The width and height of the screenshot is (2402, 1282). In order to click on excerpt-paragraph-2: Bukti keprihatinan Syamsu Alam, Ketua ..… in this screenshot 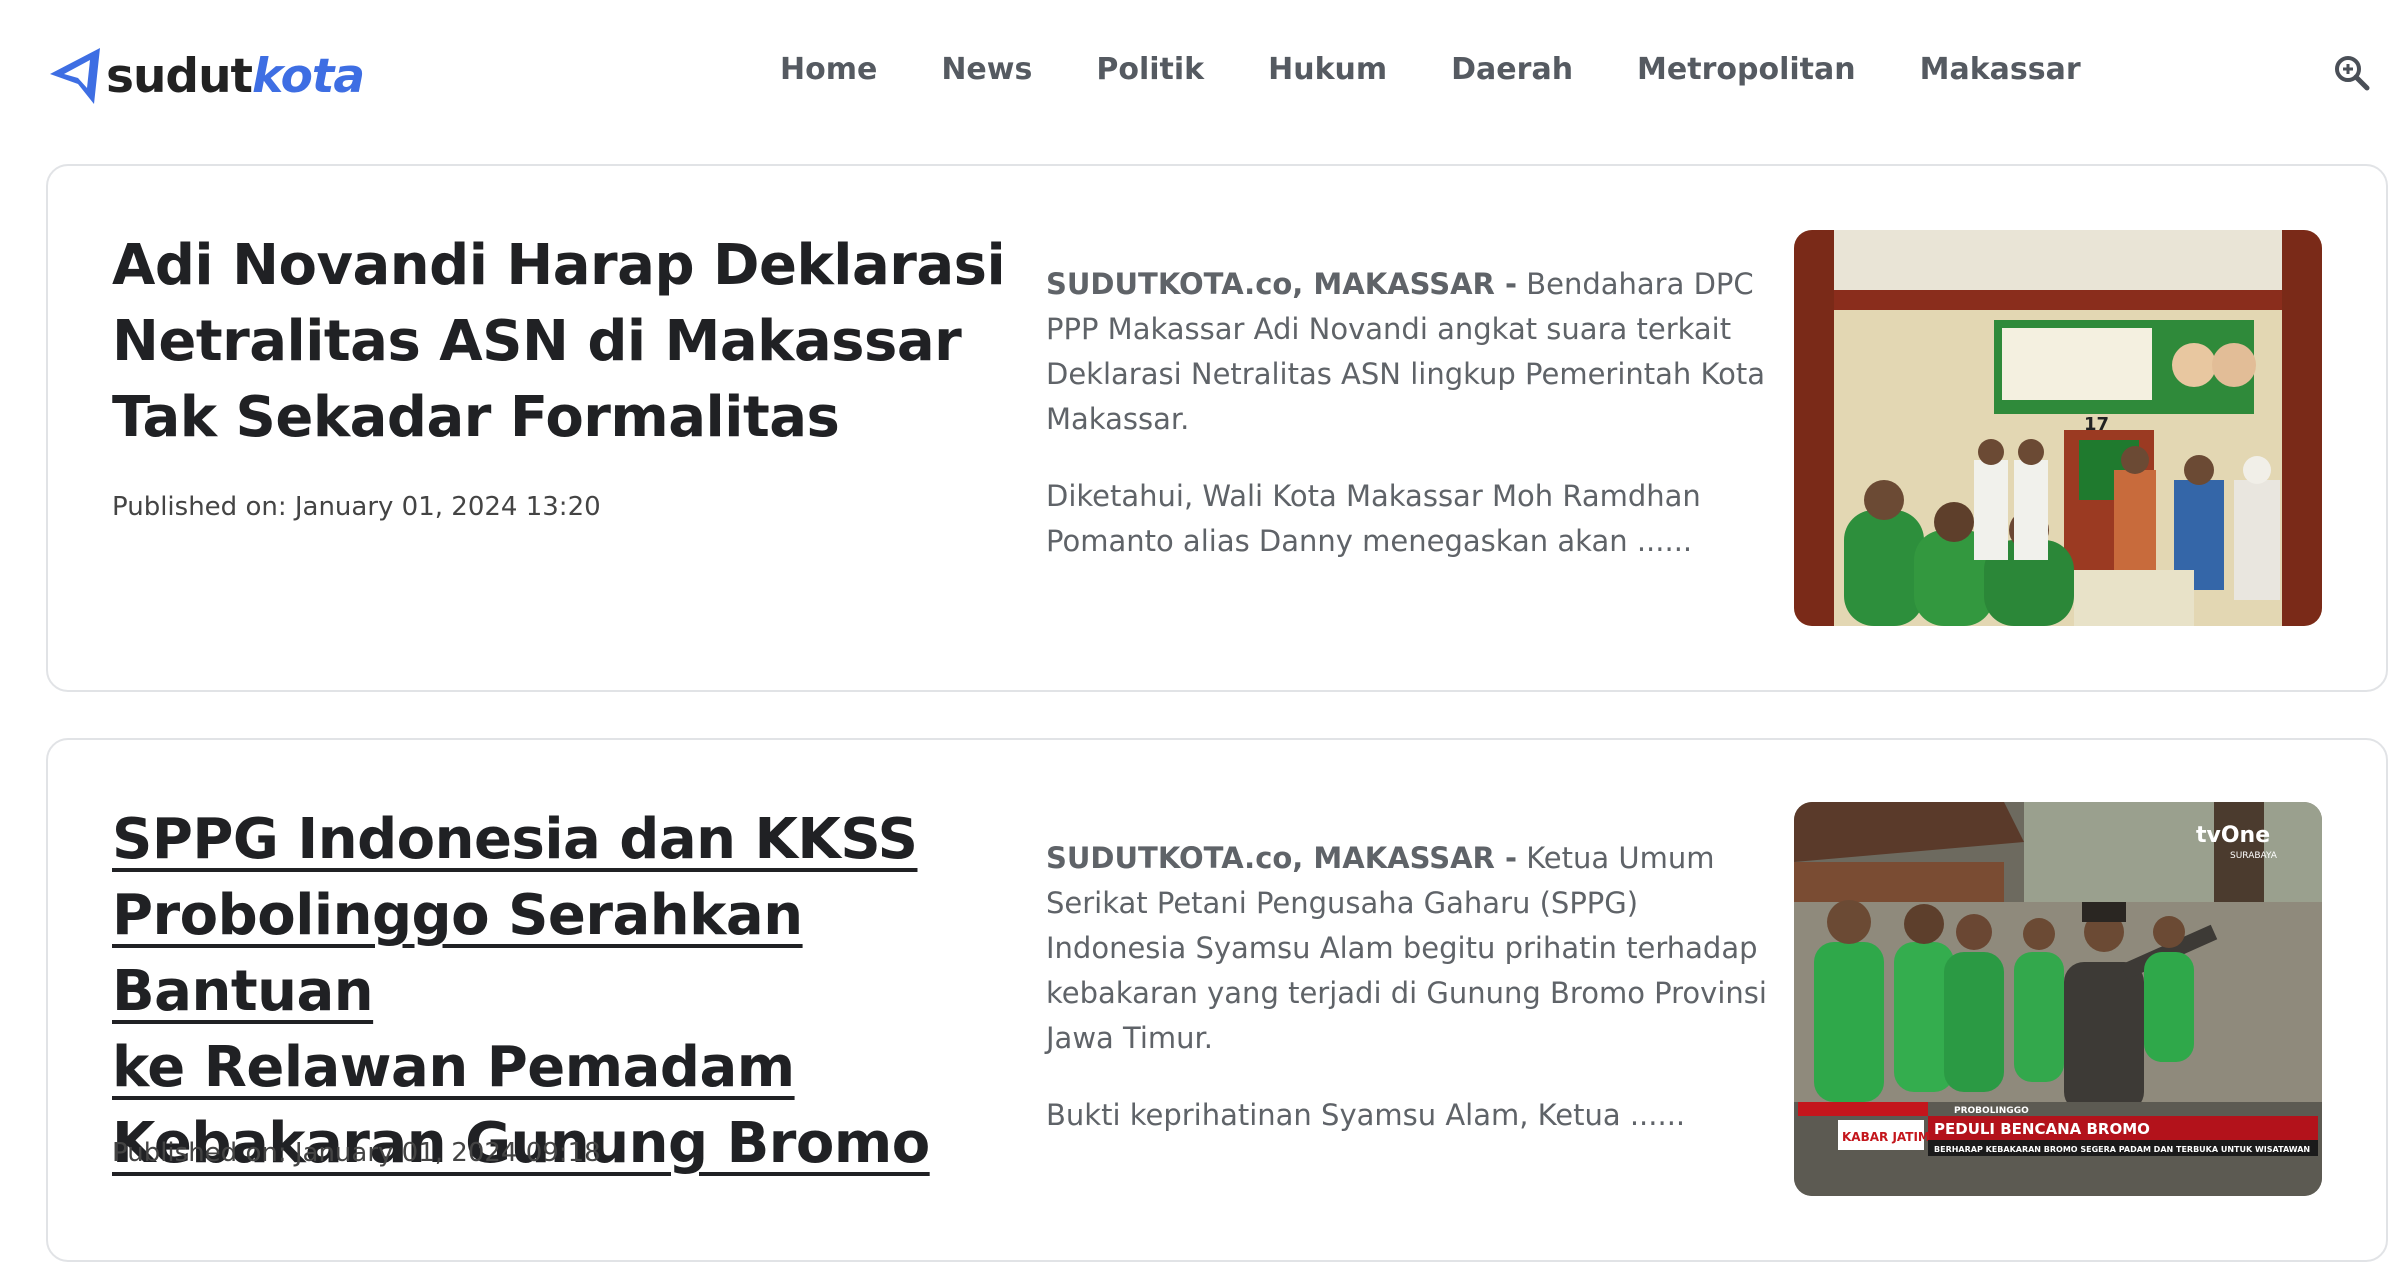, I will do `click(1366, 1115)`.